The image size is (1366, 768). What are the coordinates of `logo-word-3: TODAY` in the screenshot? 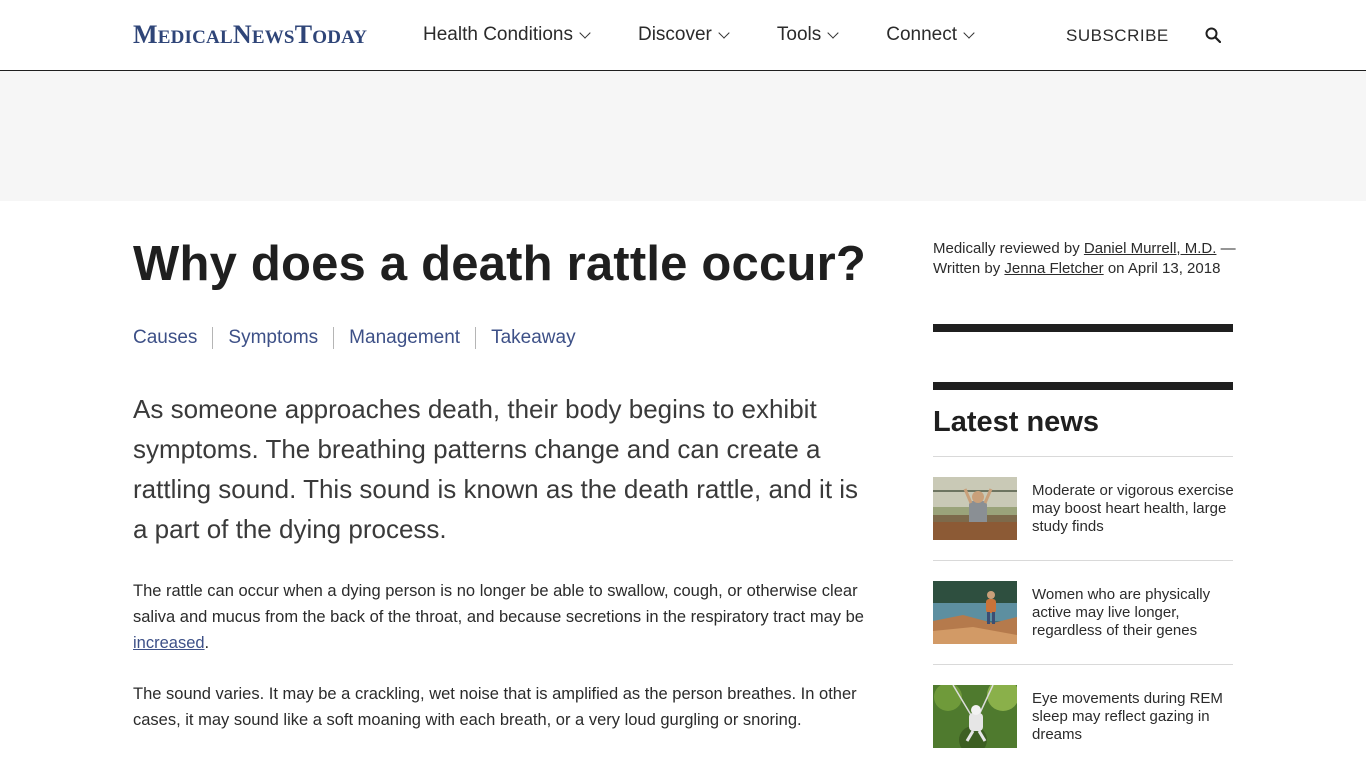 It's located at (331, 34).